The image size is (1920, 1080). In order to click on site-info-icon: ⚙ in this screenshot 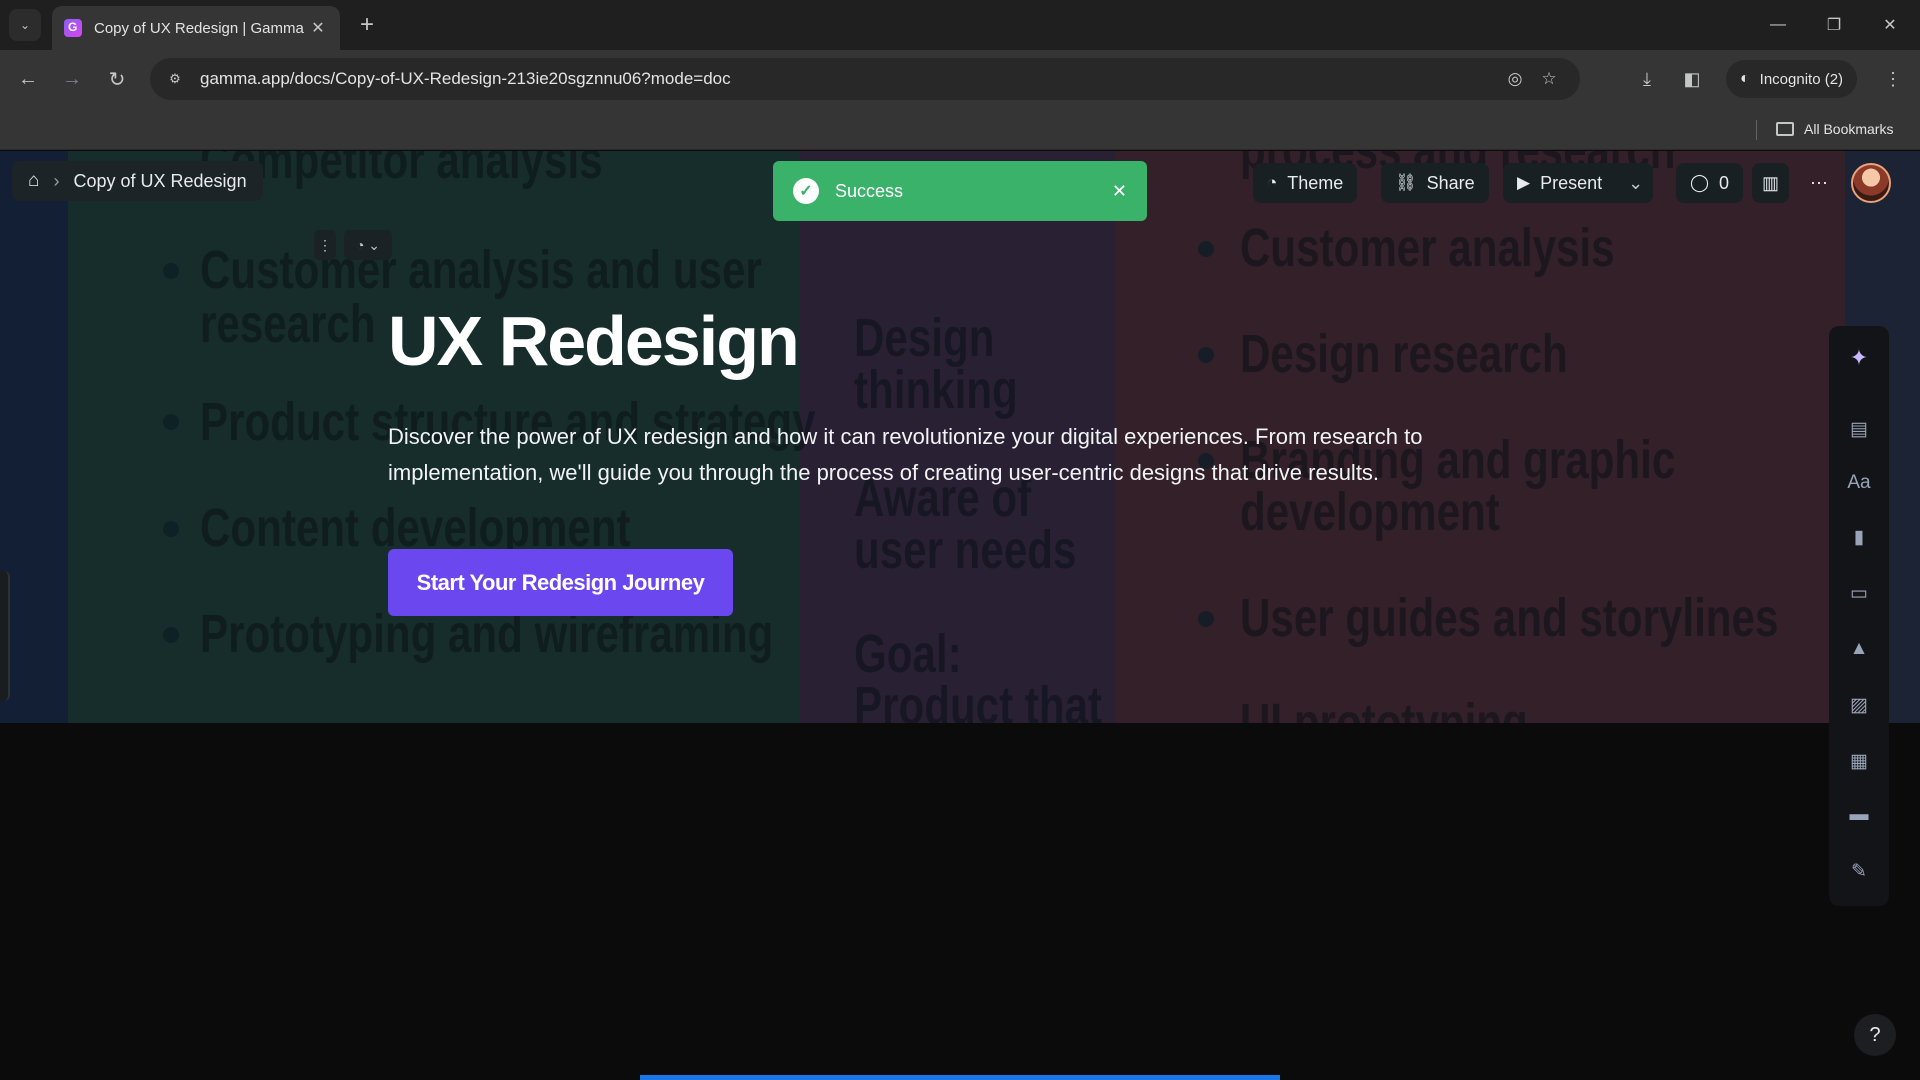, I will do `click(175, 79)`.